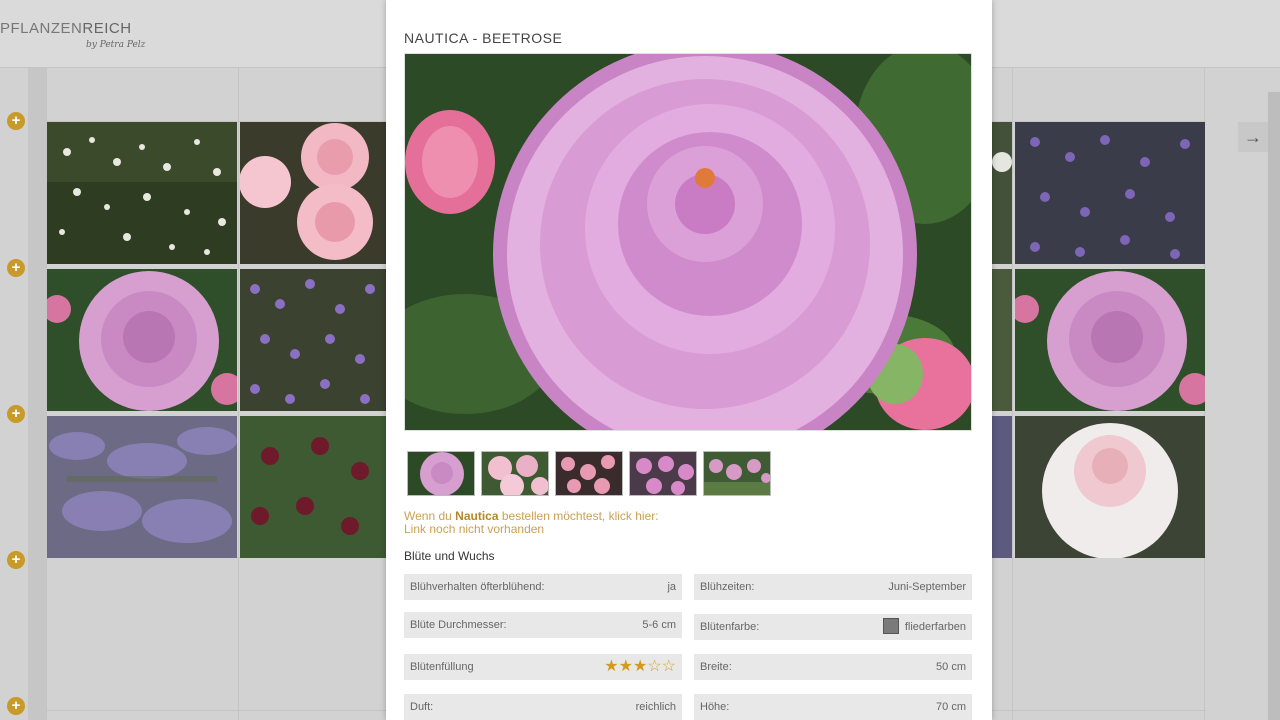 The width and height of the screenshot is (1280, 720). I want to click on property-label: Breite:, so click(716, 667).